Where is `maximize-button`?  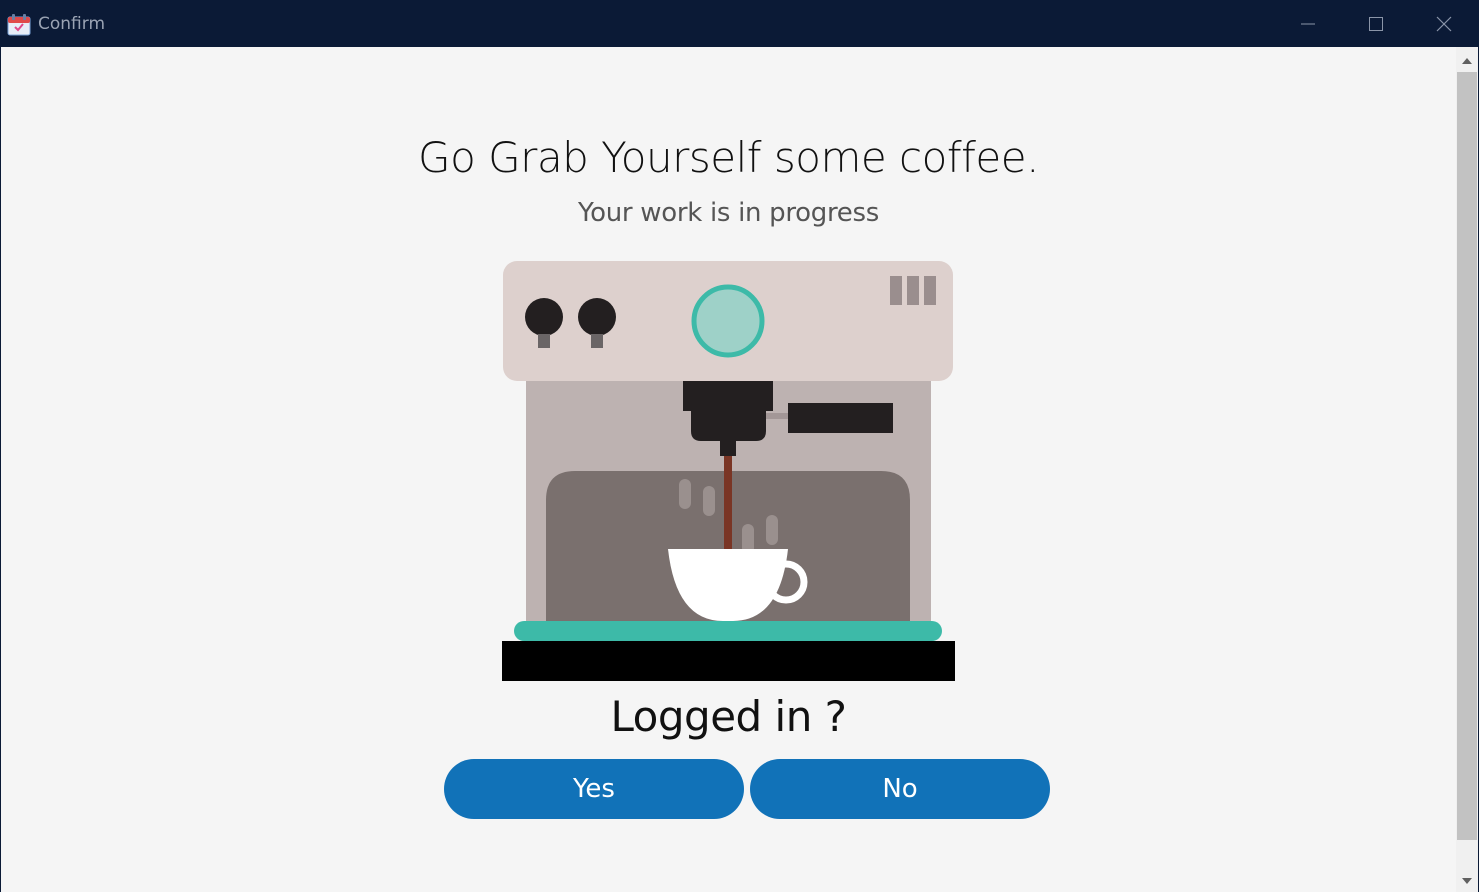
maximize-button is located at coordinates (1376, 24).